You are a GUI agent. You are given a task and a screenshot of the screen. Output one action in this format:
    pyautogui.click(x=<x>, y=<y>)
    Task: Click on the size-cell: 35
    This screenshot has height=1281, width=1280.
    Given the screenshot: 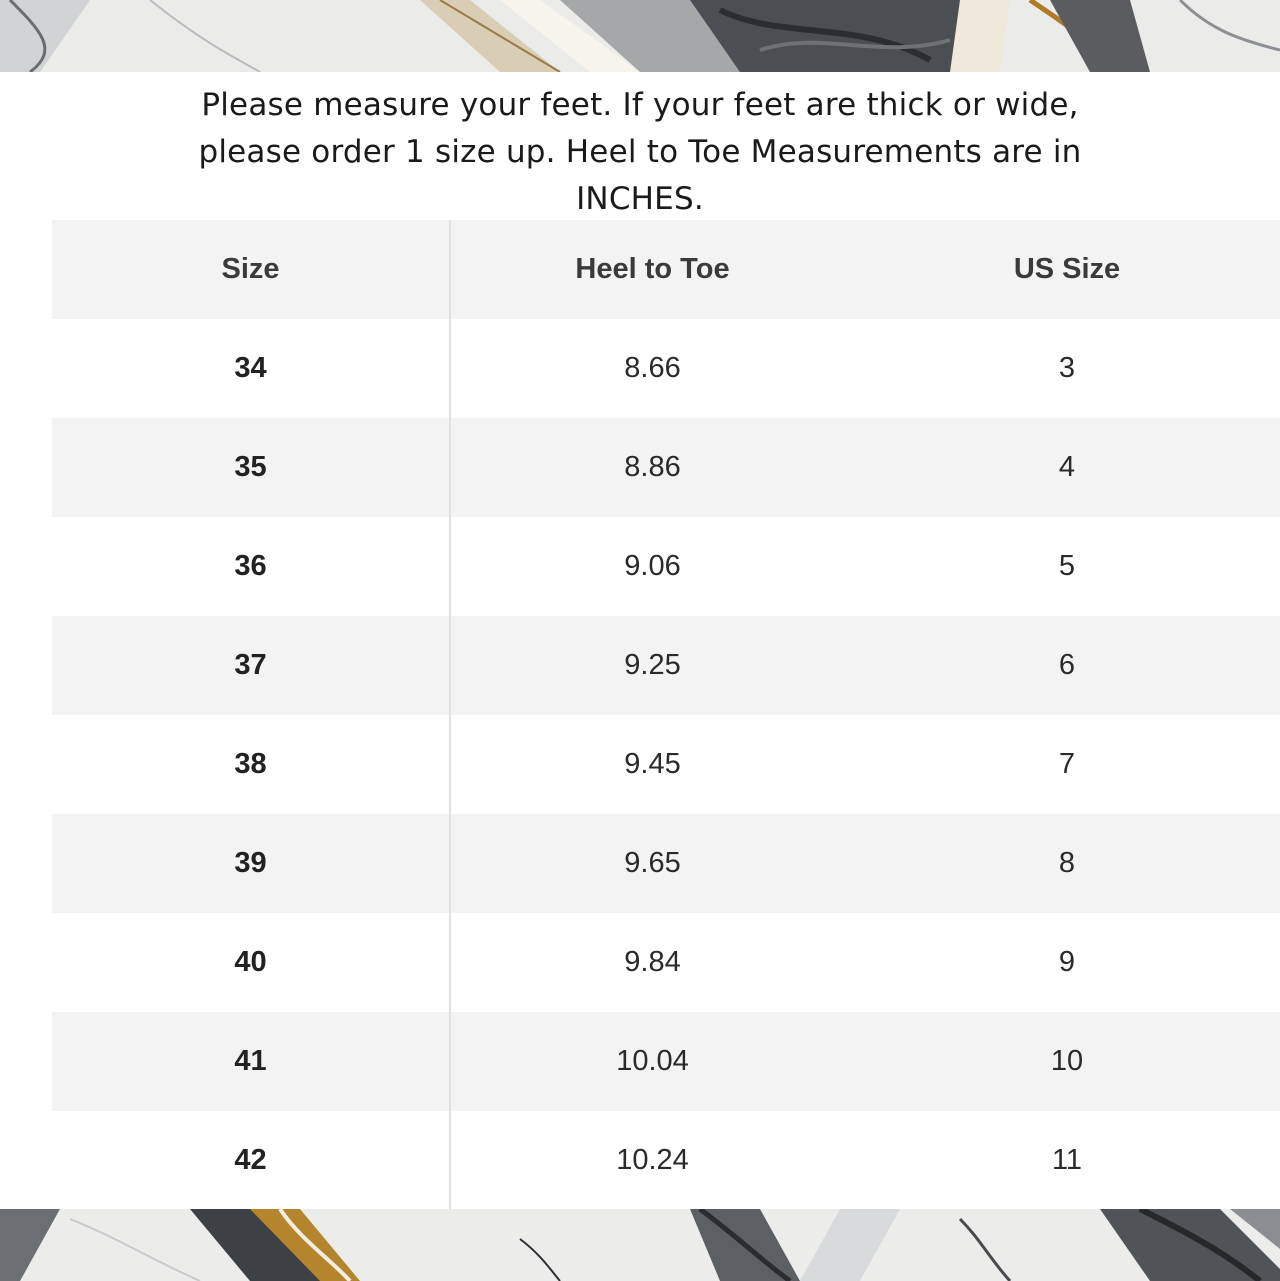 What is the action you would take?
    pyautogui.click(x=251, y=467)
    